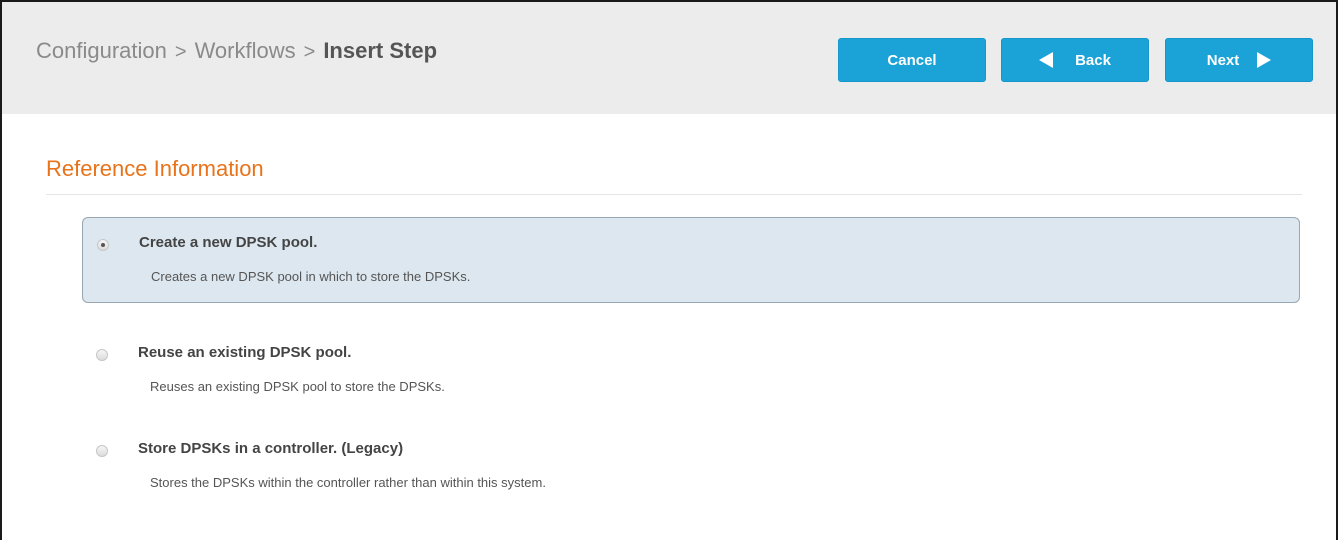 The image size is (1338, 540). I want to click on triangle-right-icon, so click(1264, 60).